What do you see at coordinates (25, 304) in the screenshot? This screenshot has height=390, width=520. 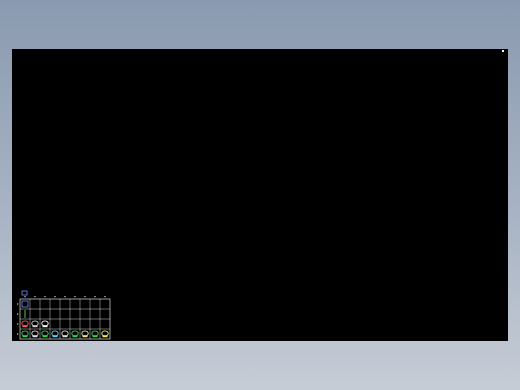 I see `header-symbol-icon` at bounding box center [25, 304].